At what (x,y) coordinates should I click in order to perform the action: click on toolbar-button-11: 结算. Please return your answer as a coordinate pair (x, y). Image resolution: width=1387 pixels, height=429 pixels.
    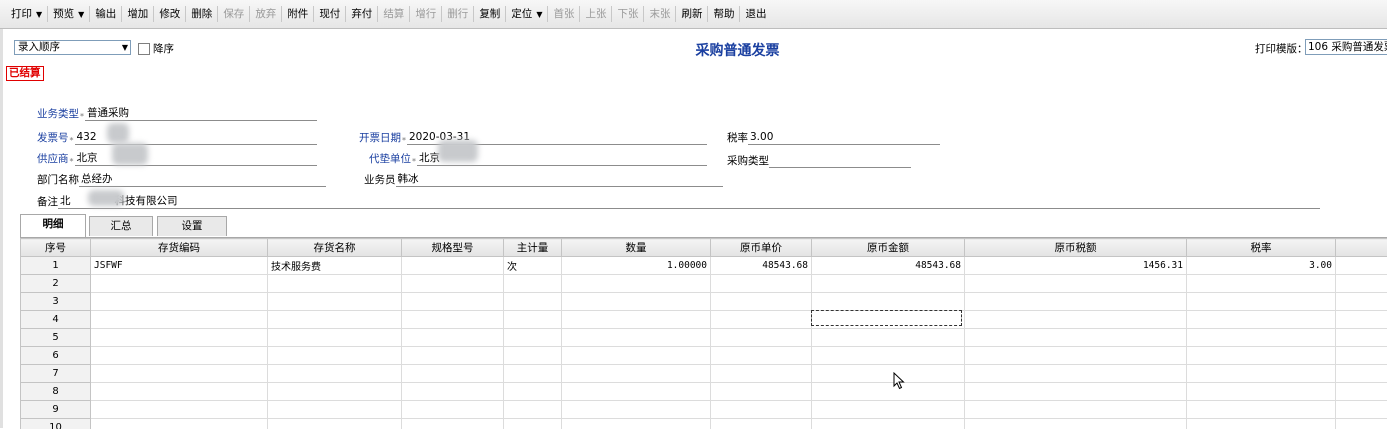
    Looking at the image, I should click on (393, 14).